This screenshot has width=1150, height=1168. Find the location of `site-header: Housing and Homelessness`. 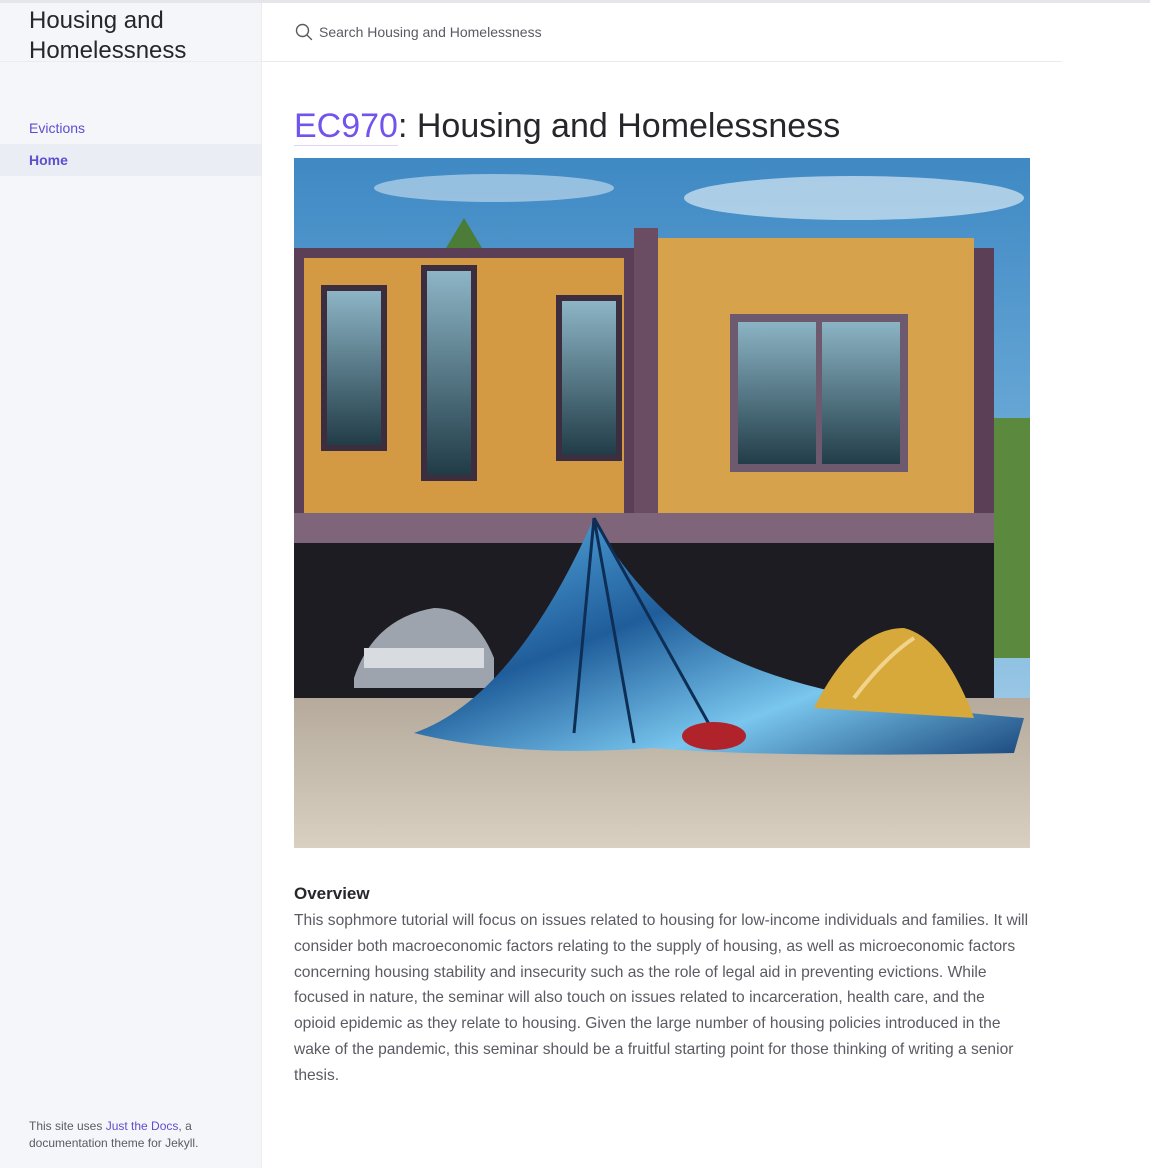

site-header: Housing and Homelessness is located at coordinates (130, 33).